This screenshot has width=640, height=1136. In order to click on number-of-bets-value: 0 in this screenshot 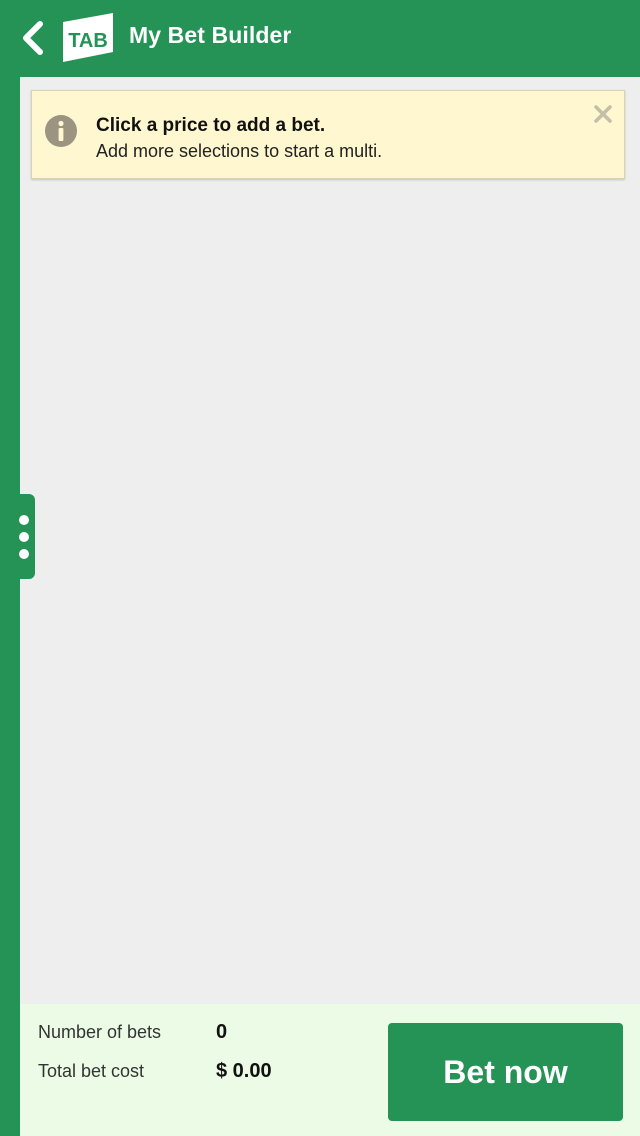, I will do `click(222, 1032)`.